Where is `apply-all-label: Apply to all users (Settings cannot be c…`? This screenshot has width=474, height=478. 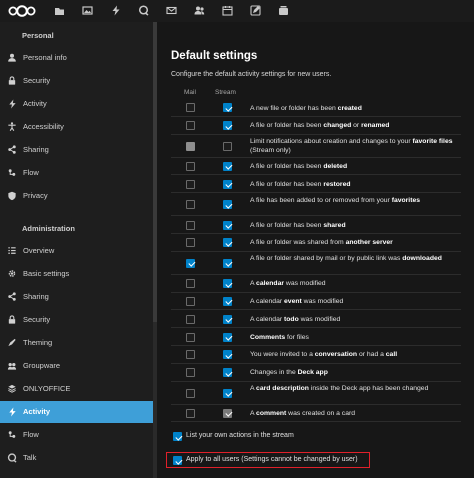 apply-all-label: Apply to all users (Settings cannot be c… is located at coordinates (272, 459).